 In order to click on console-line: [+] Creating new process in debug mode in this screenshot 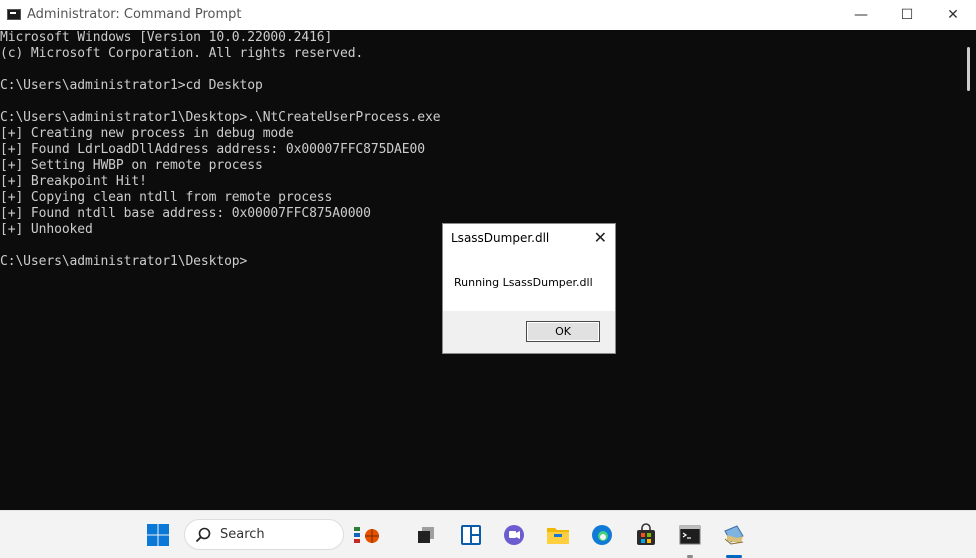, I will do `click(147, 133)`.